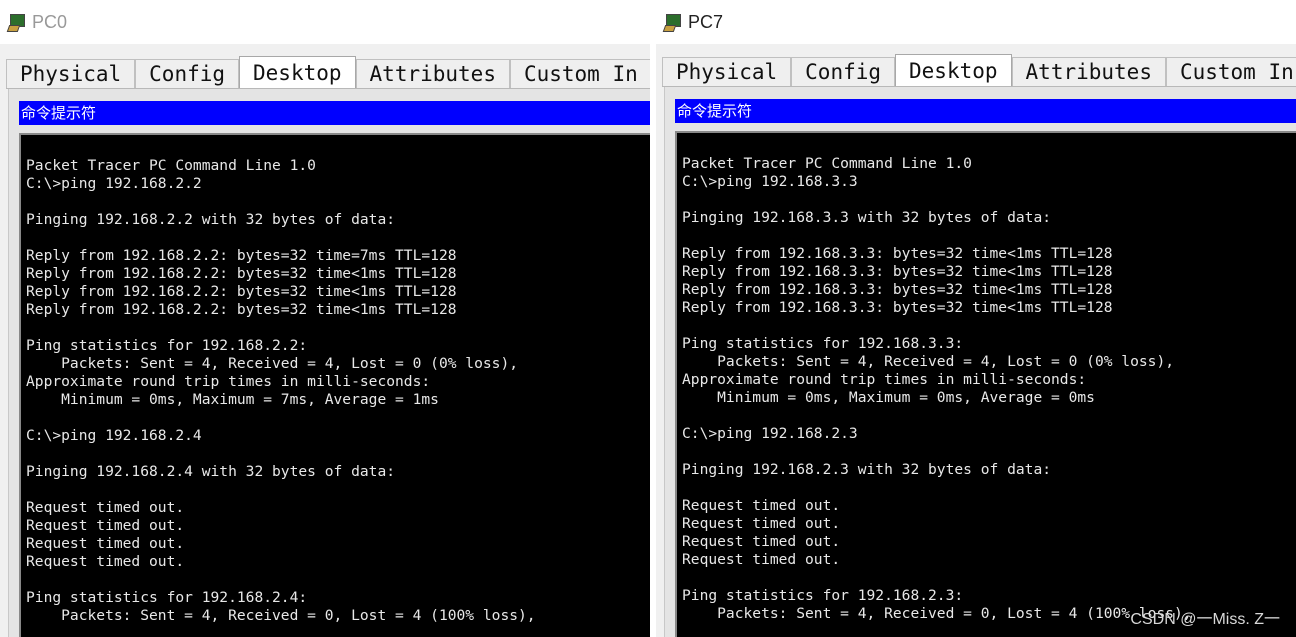  What do you see at coordinates (706, 21) in the screenshot?
I see `window-title: PC7` at bounding box center [706, 21].